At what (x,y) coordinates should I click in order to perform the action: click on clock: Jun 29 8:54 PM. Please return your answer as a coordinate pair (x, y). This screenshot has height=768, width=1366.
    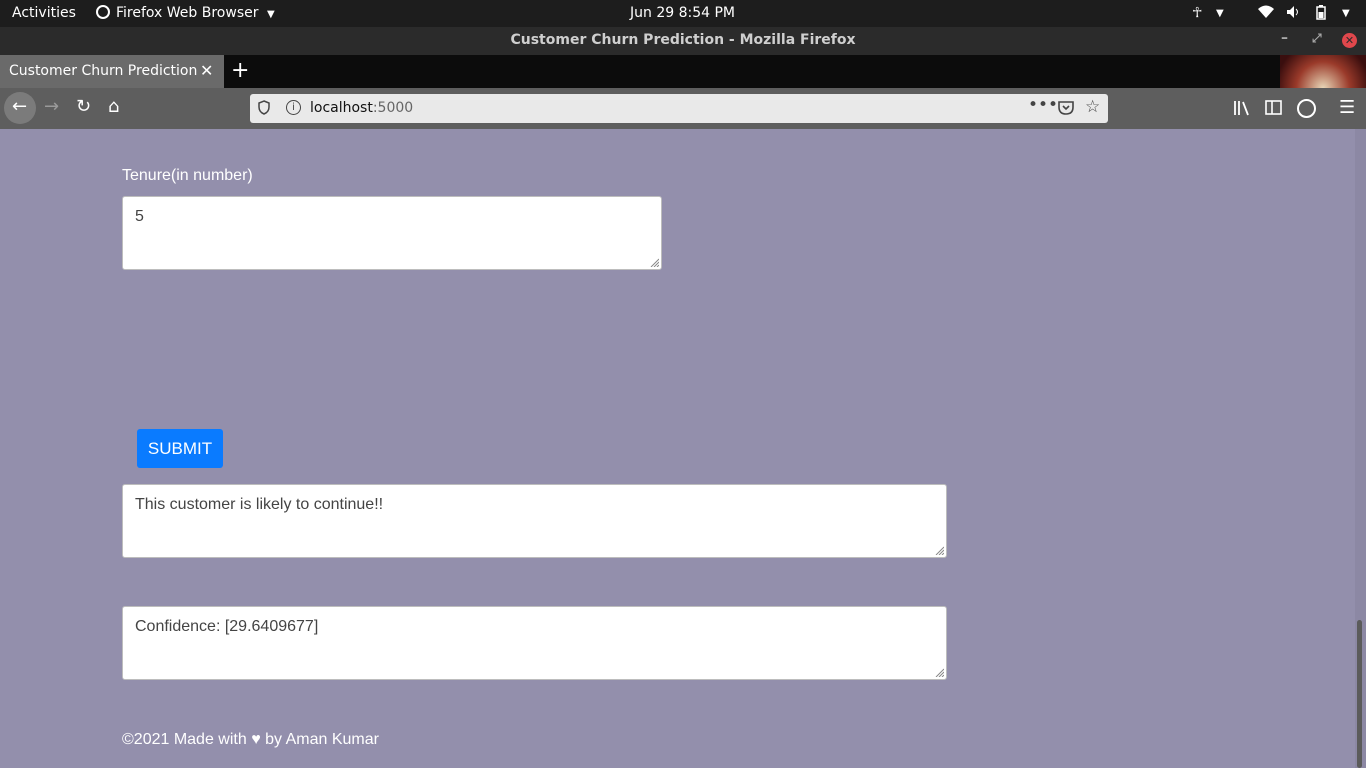
    Looking at the image, I should click on (682, 13).